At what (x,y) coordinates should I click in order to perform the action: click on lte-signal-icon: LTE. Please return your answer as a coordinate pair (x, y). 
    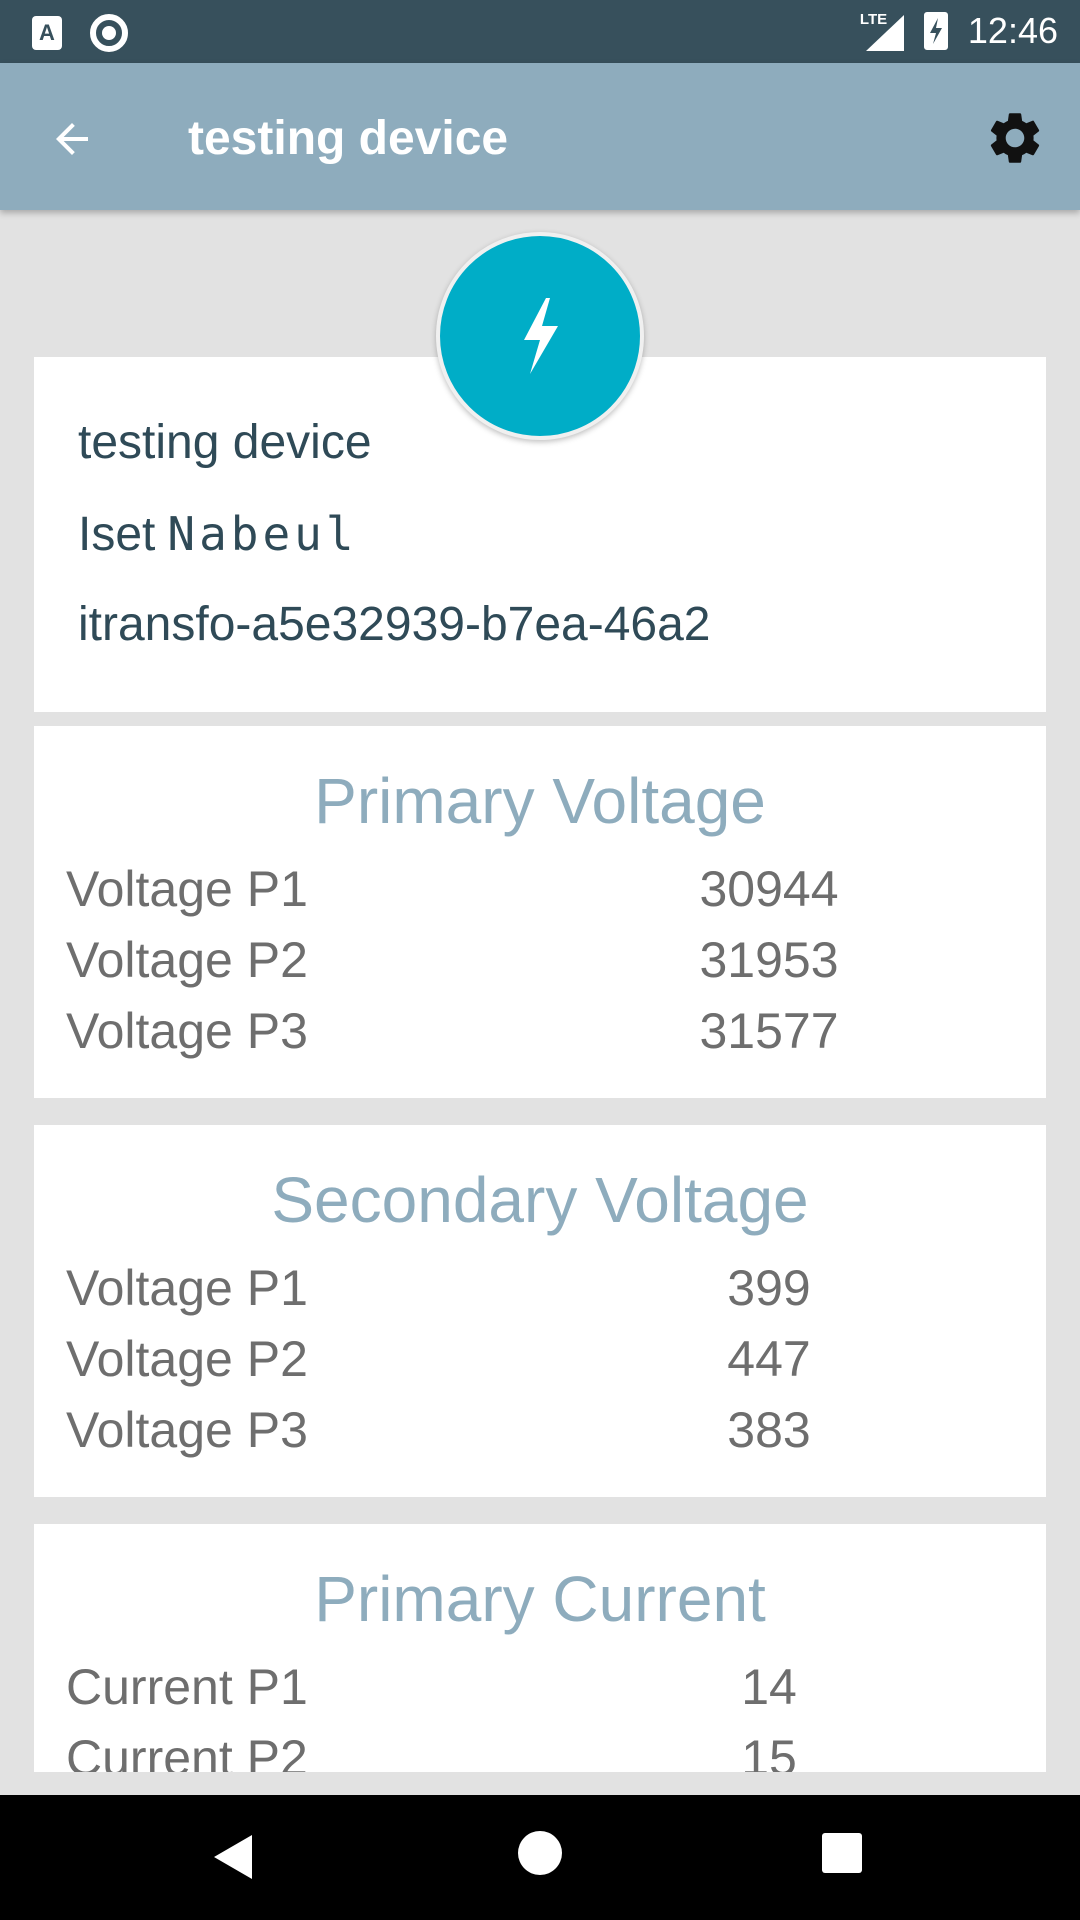
    Looking at the image, I should click on (882, 31).